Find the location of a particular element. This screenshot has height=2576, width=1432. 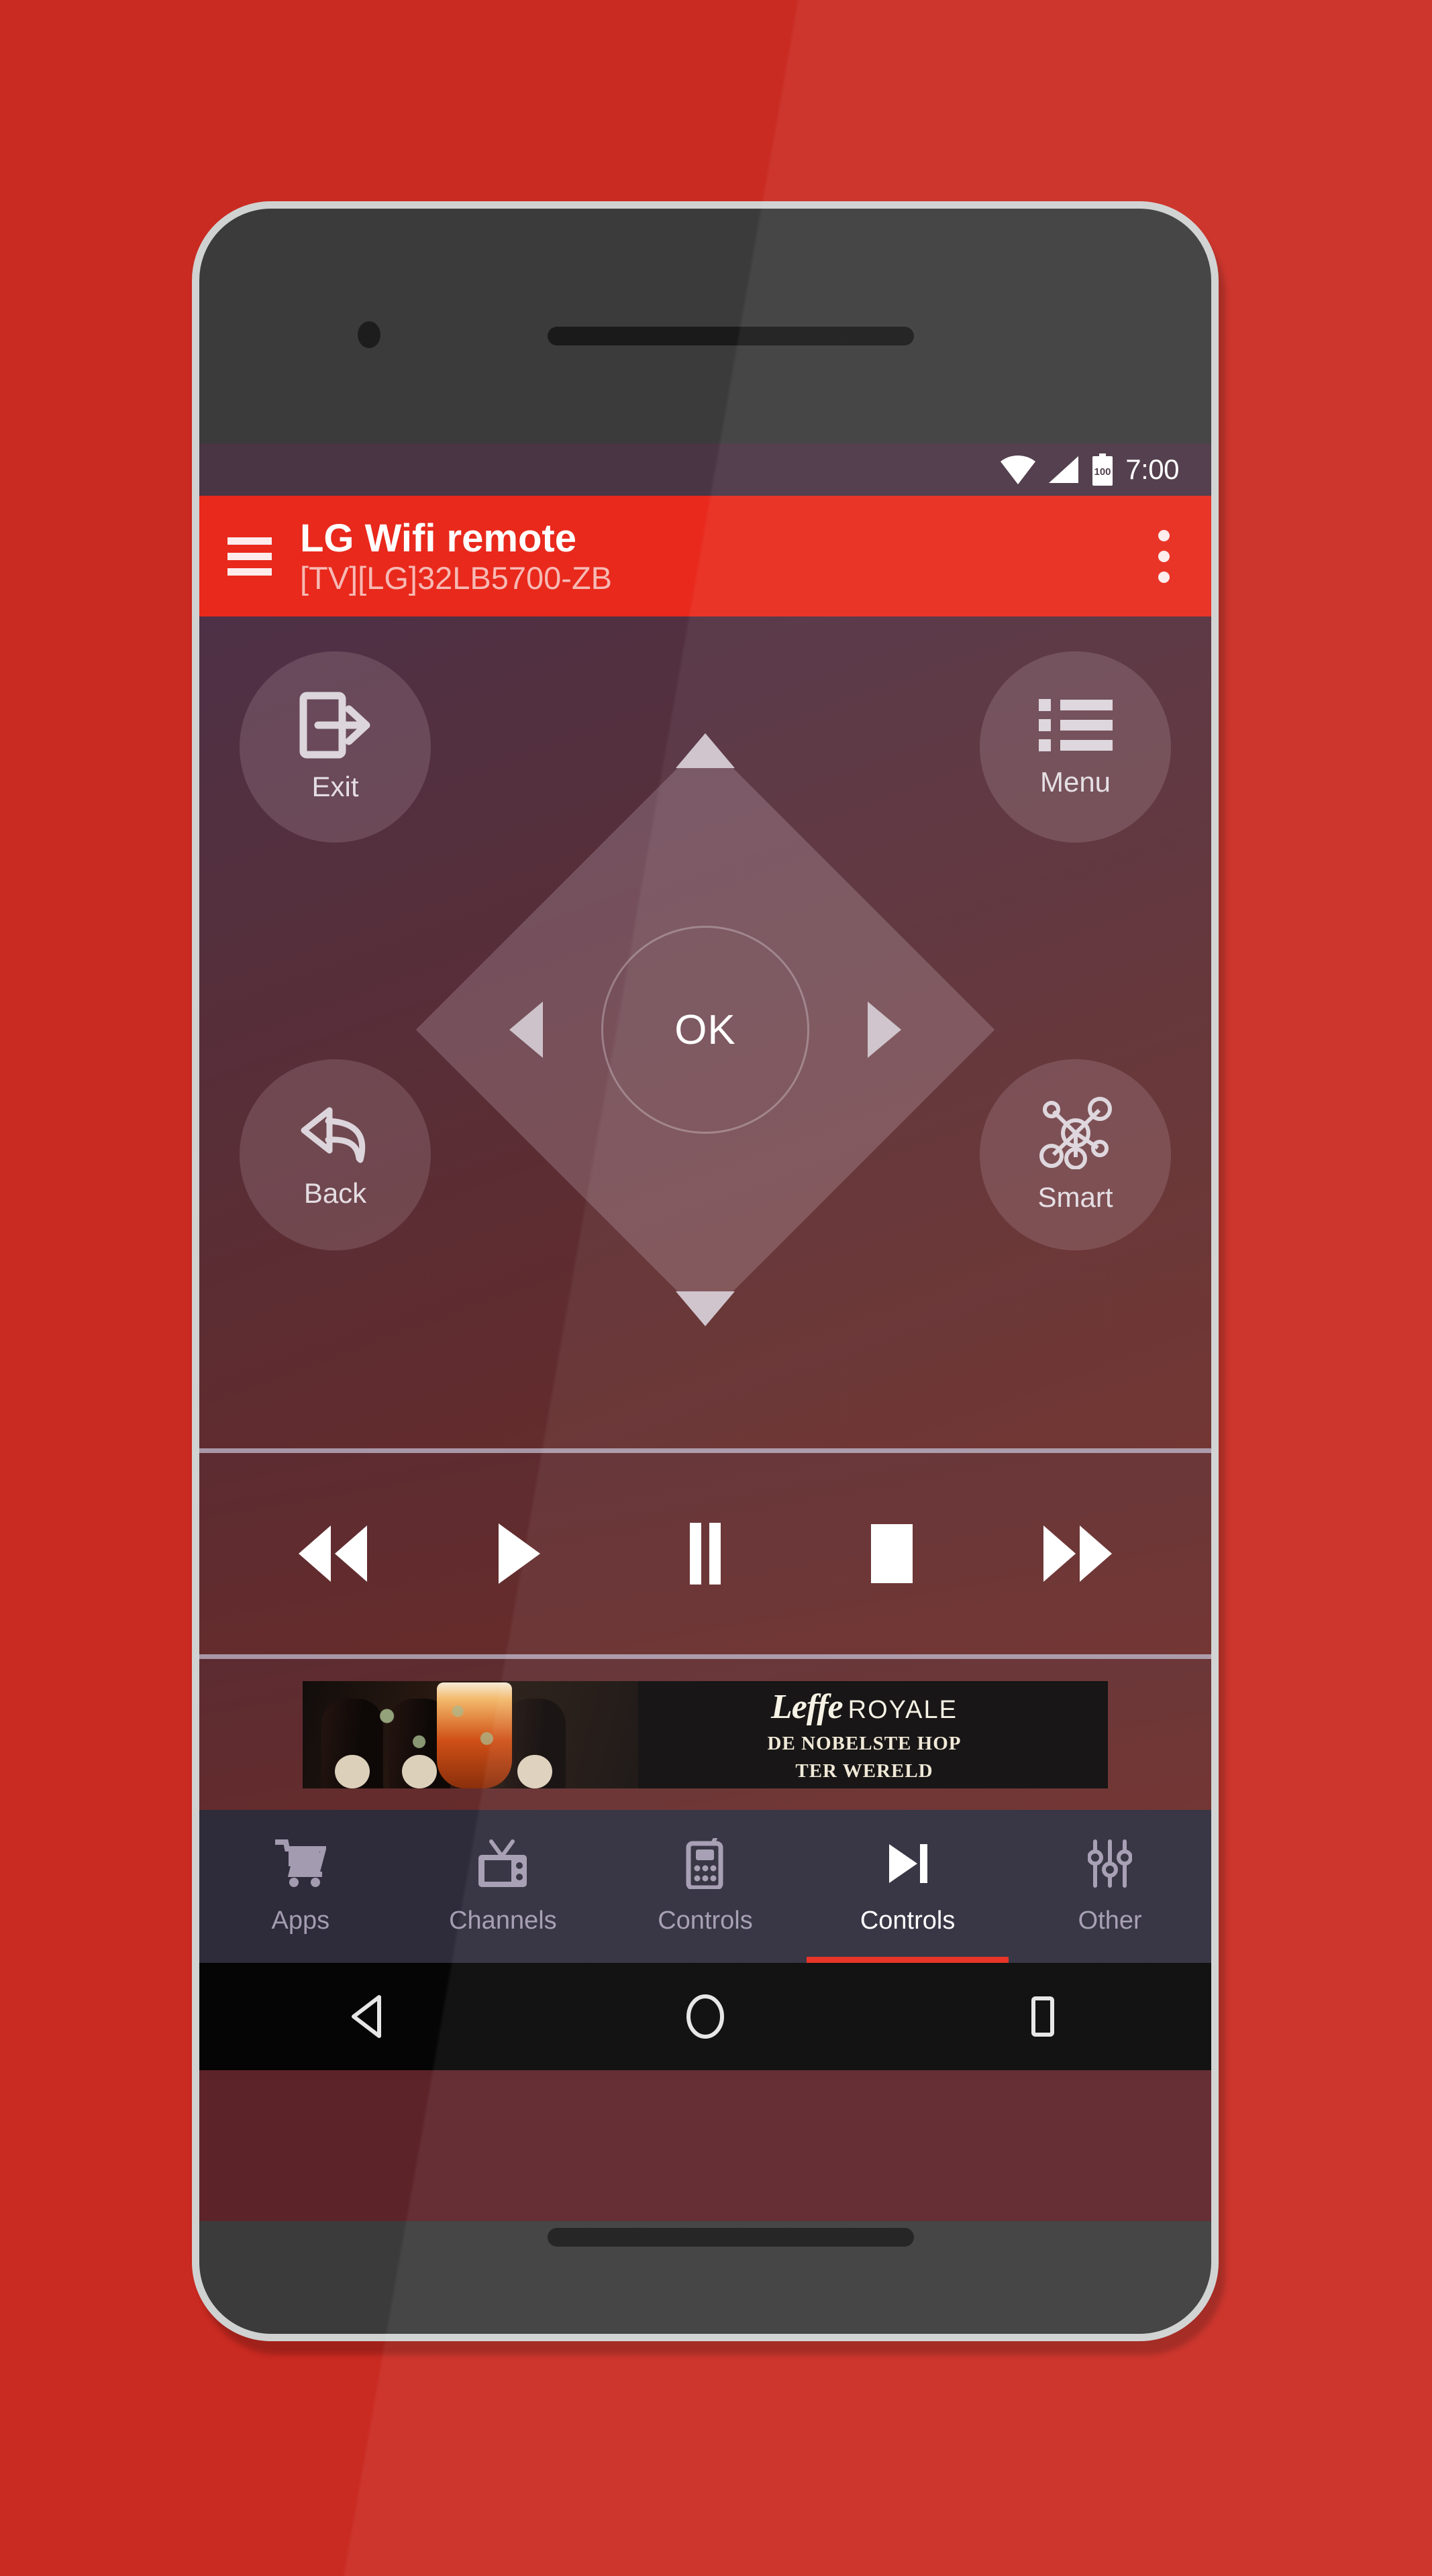

android-home-button is located at coordinates (705, 2016).